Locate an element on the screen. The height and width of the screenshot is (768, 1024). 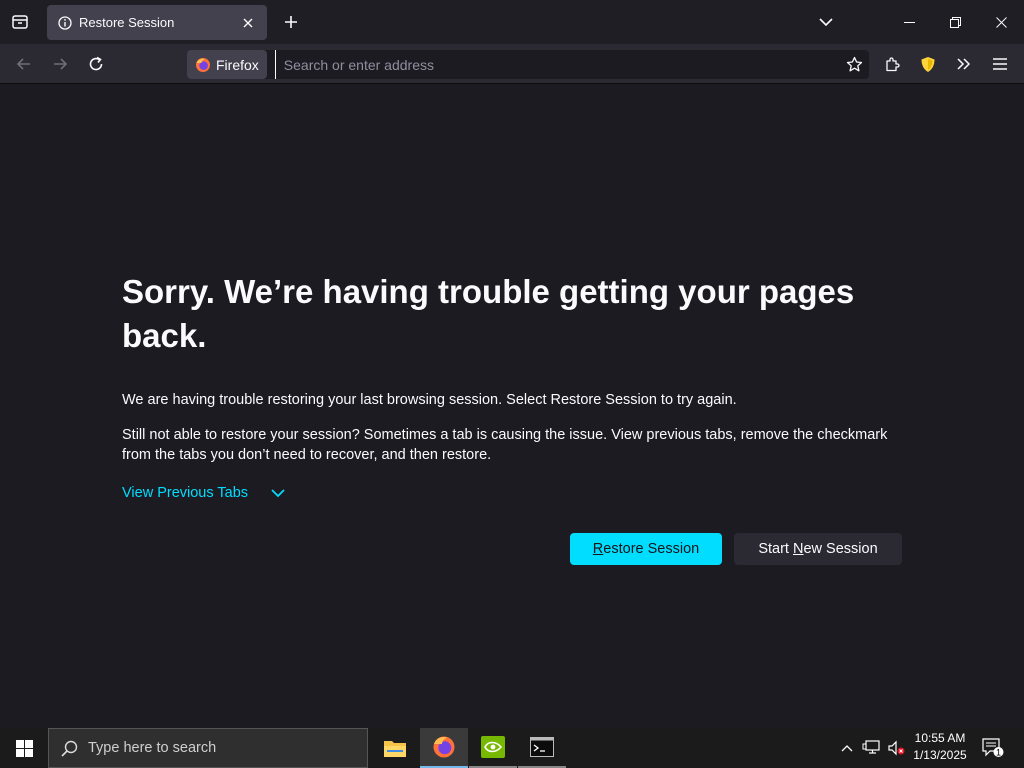
taskbar-file-explorer is located at coordinates (395, 748).